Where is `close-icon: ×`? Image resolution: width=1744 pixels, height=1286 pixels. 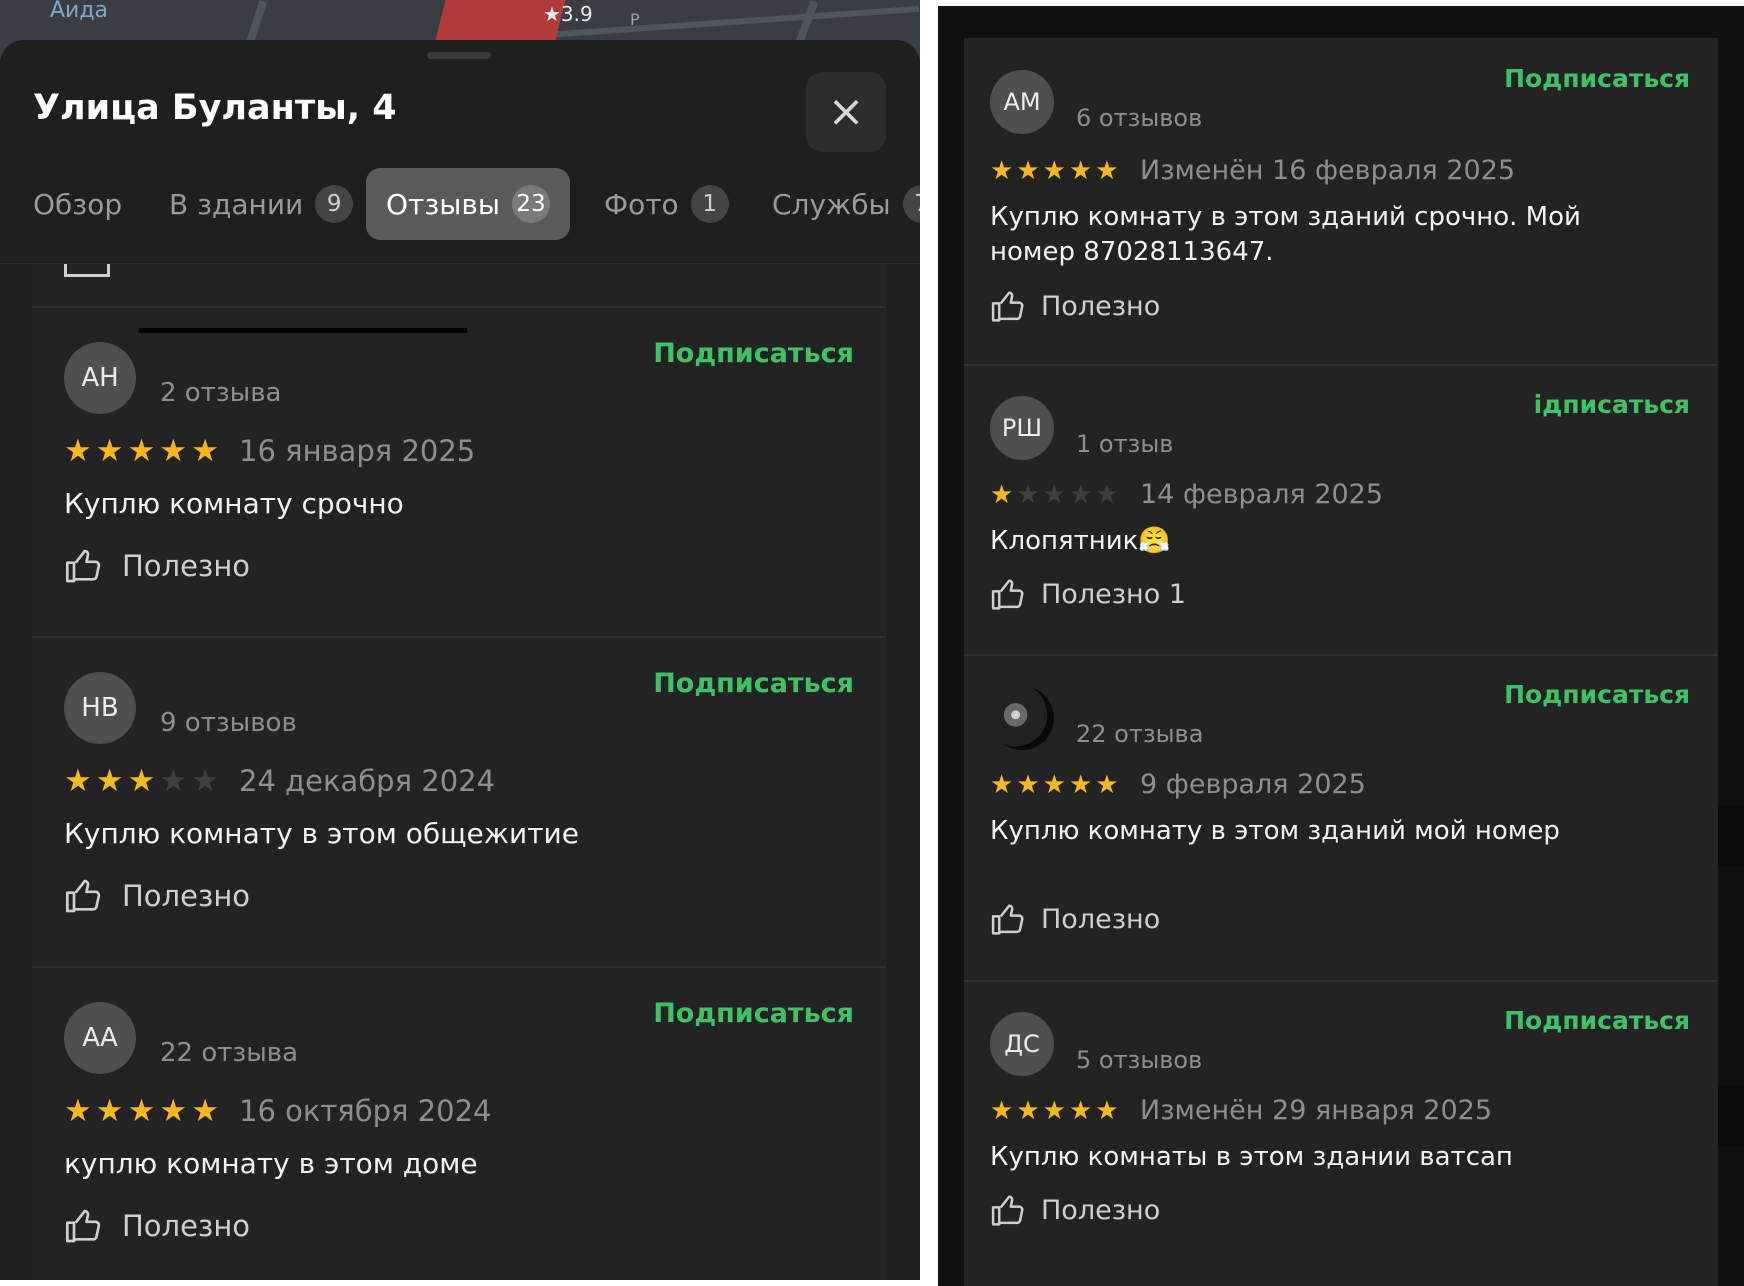
close-icon: × is located at coordinates (846, 111).